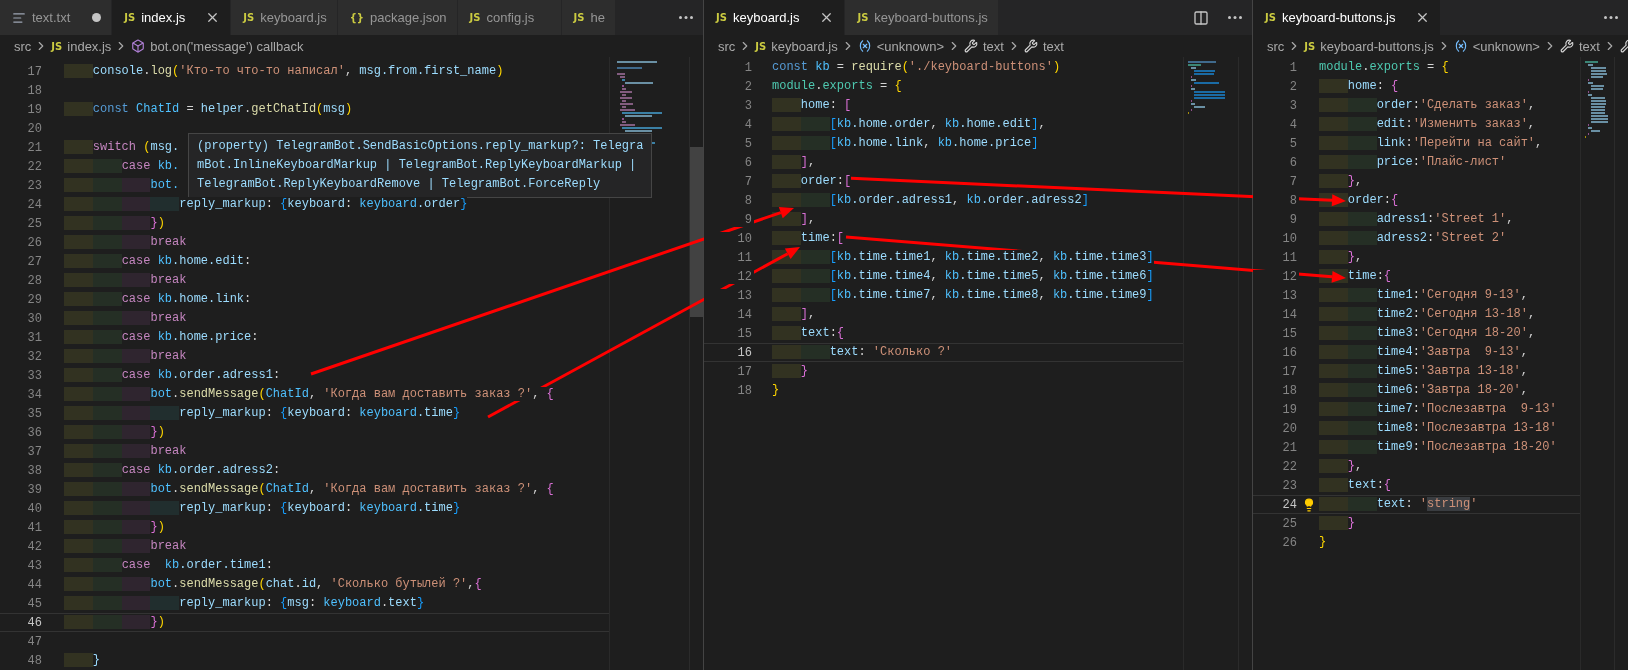  I want to click on text-file-icon, so click(19, 17).